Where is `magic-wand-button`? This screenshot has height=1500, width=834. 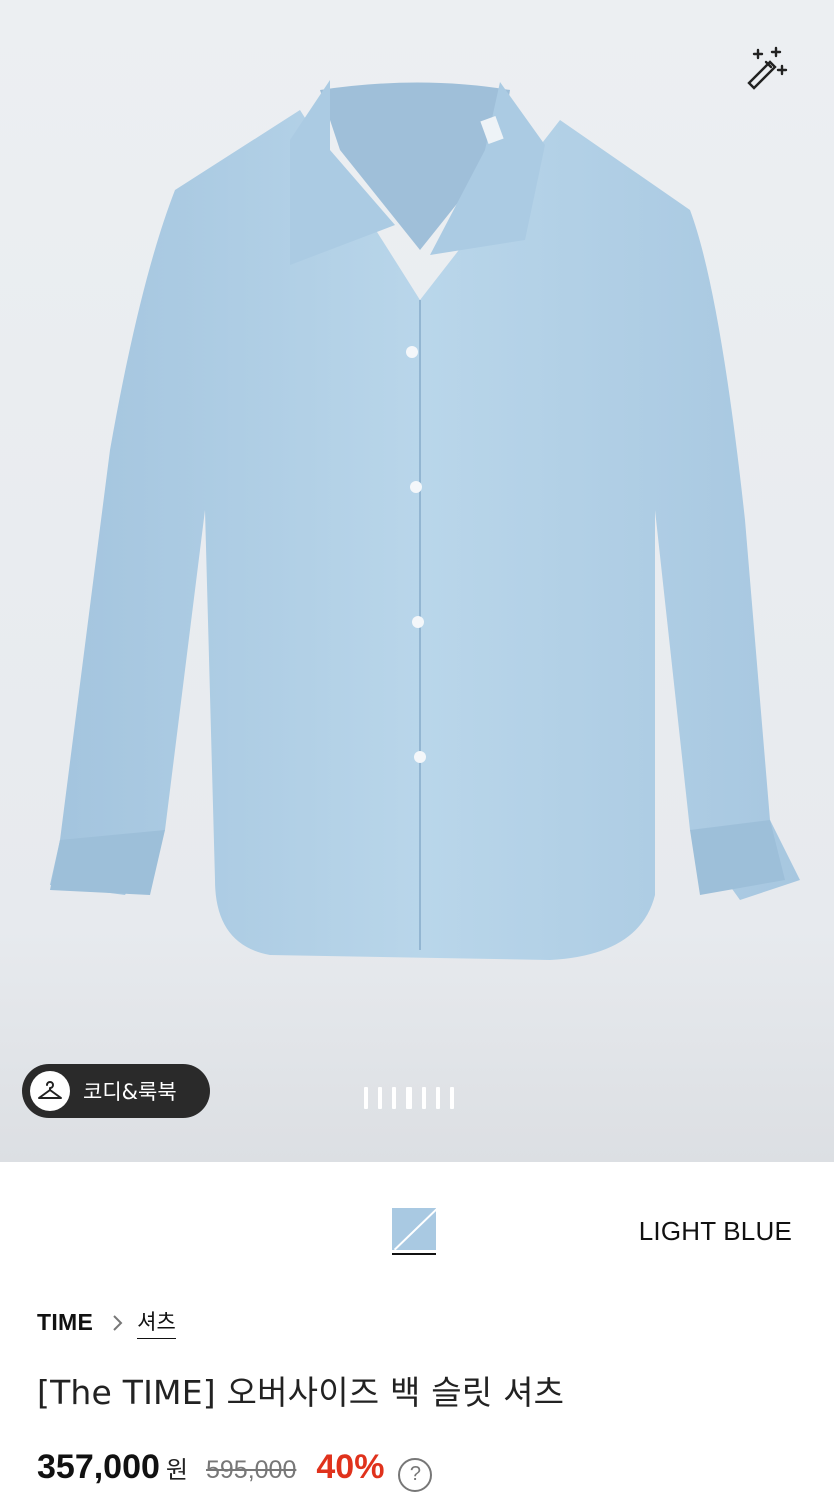 magic-wand-button is located at coordinates (766, 70).